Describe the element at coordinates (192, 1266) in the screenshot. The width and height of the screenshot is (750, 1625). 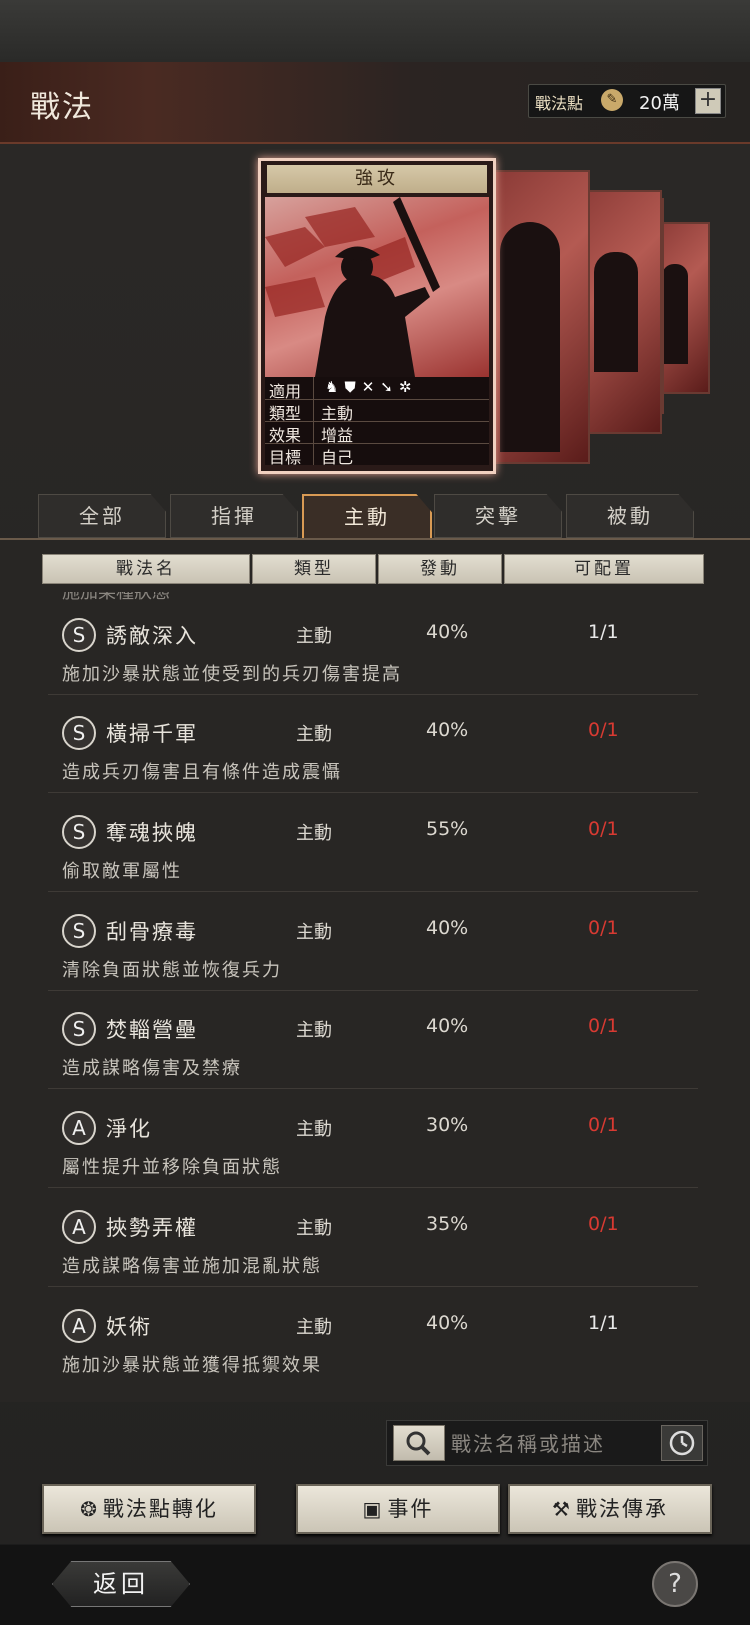
I see `tactic-description: 造成謀略傷害並施加混亂狀態` at that location.